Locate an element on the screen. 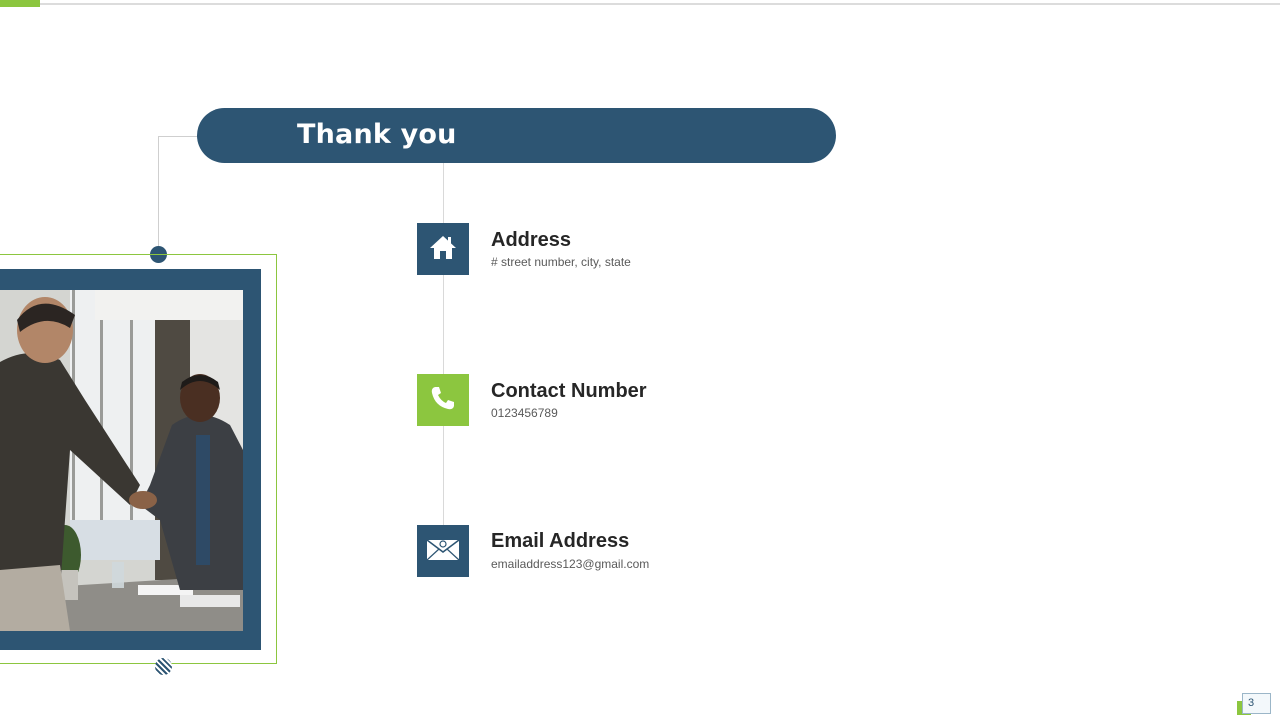 This screenshot has width=1280, height=720. contact-number-icon-box is located at coordinates (443, 400).